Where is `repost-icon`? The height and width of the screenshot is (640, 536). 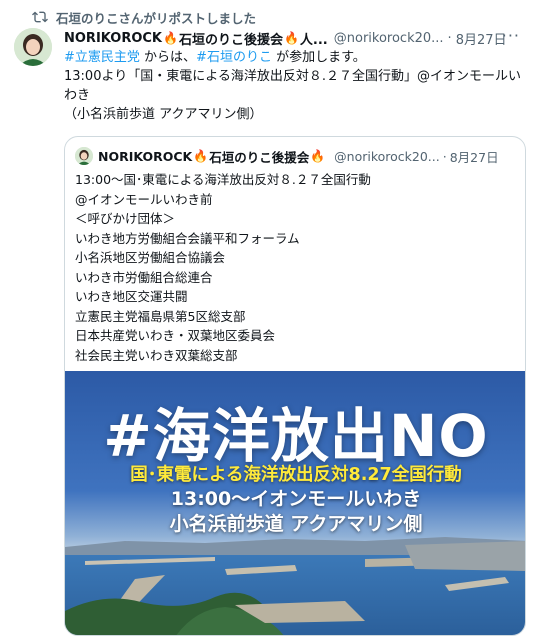
repost-icon is located at coordinates (40, 17).